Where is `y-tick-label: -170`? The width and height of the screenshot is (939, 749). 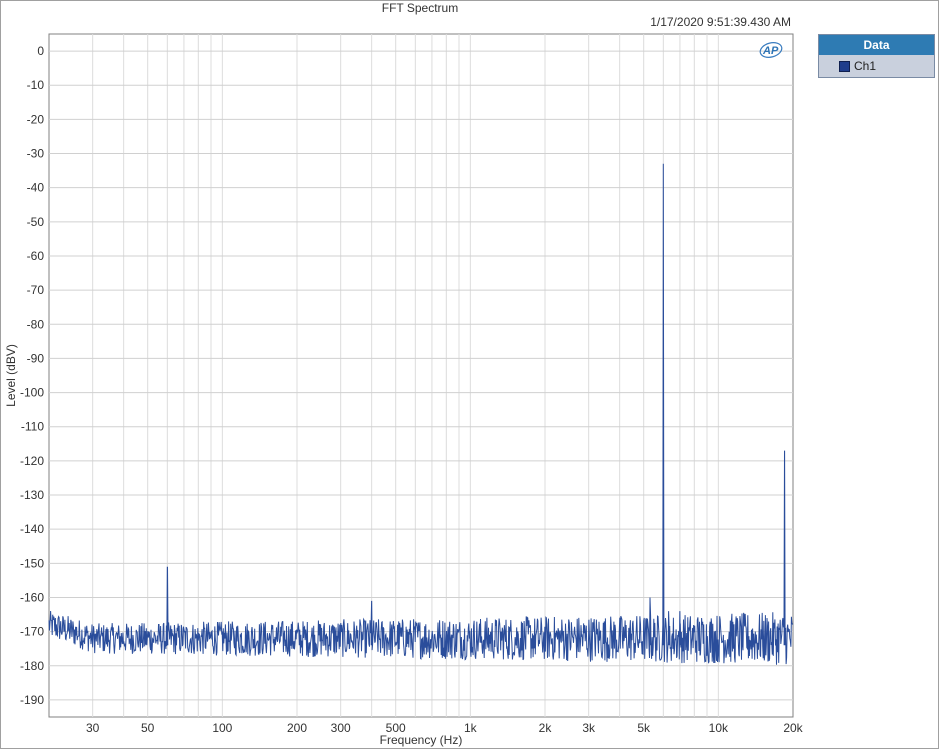 y-tick-label: -170 is located at coordinates (32, 632).